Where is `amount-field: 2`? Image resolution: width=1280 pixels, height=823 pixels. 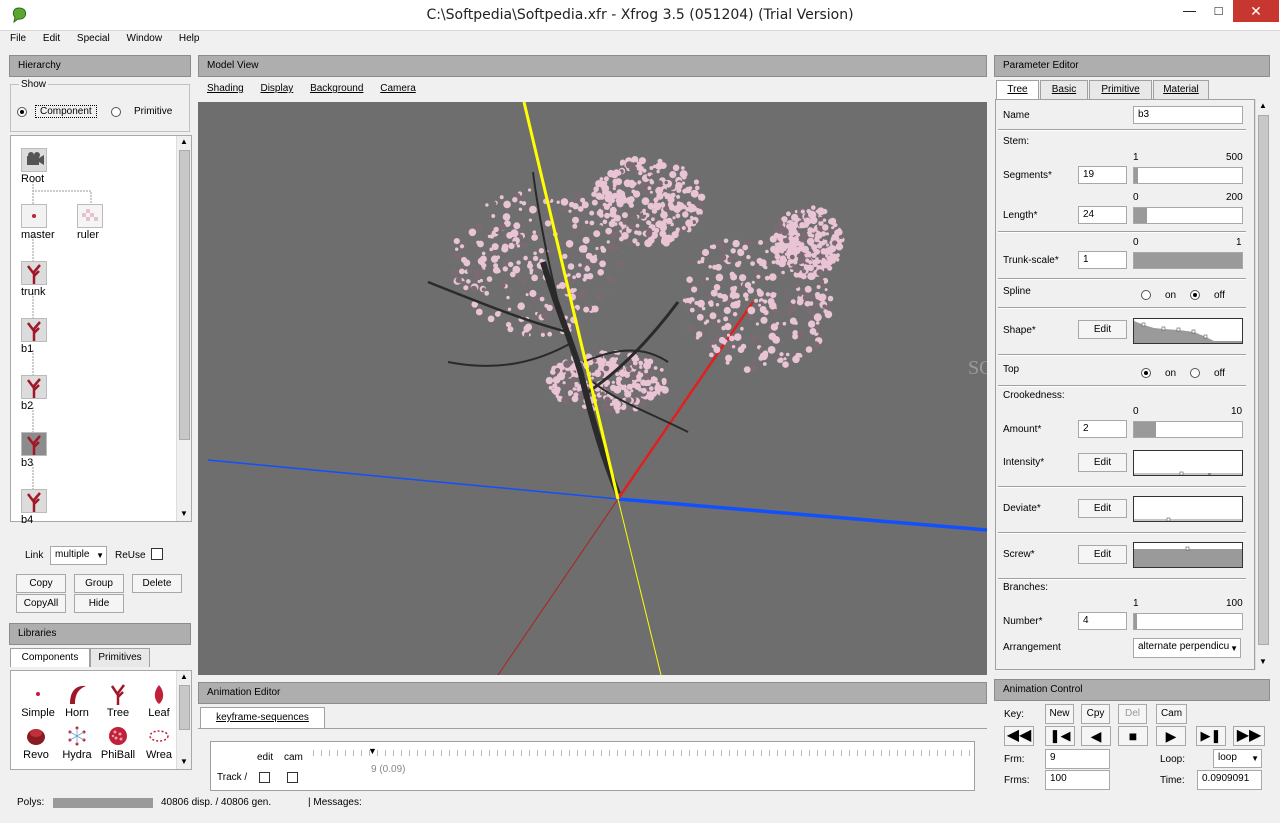
amount-field: 2 is located at coordinates (1102, 429).